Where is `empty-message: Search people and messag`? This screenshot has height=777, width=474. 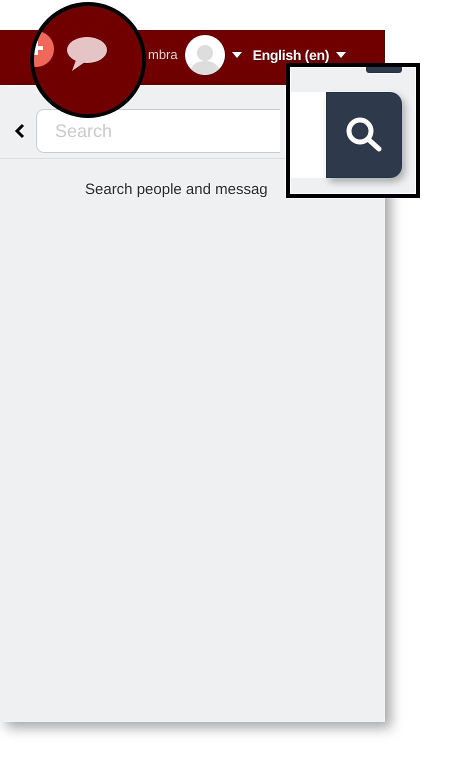 empty-message: Search people and messag is located at coordinates (176, 189).